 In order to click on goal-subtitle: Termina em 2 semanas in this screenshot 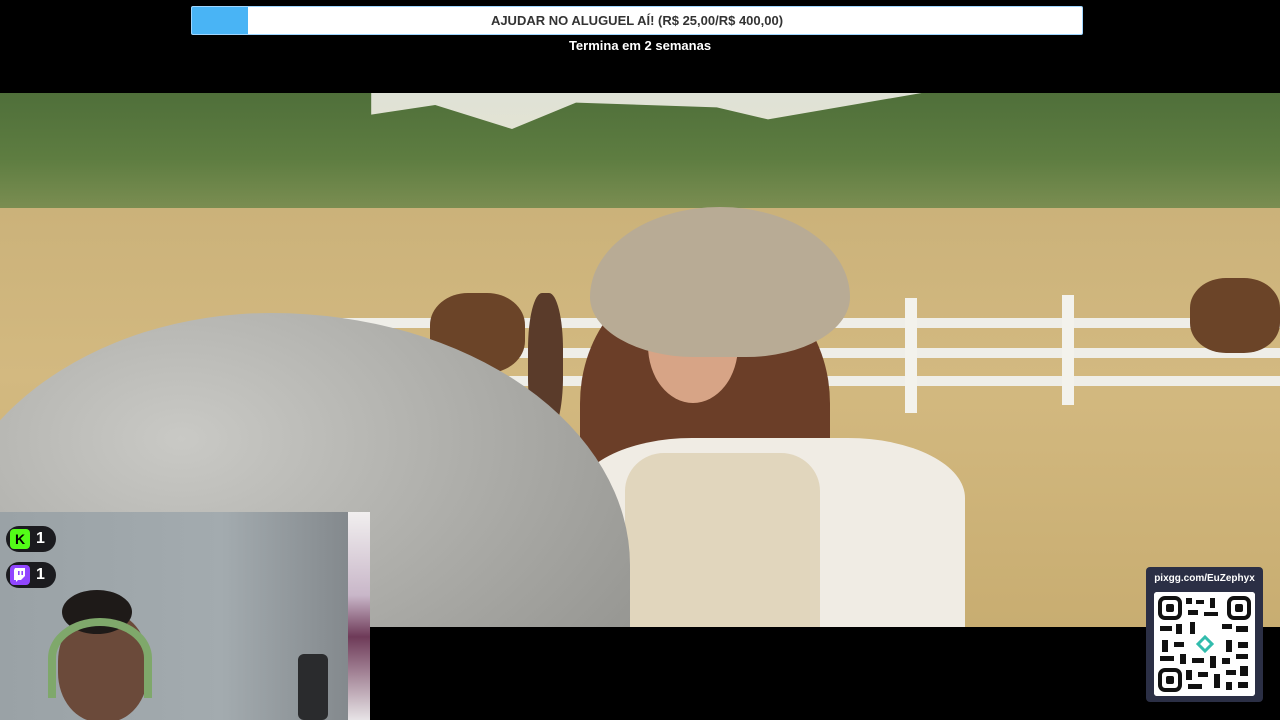, I will do `click(640, 45)`.